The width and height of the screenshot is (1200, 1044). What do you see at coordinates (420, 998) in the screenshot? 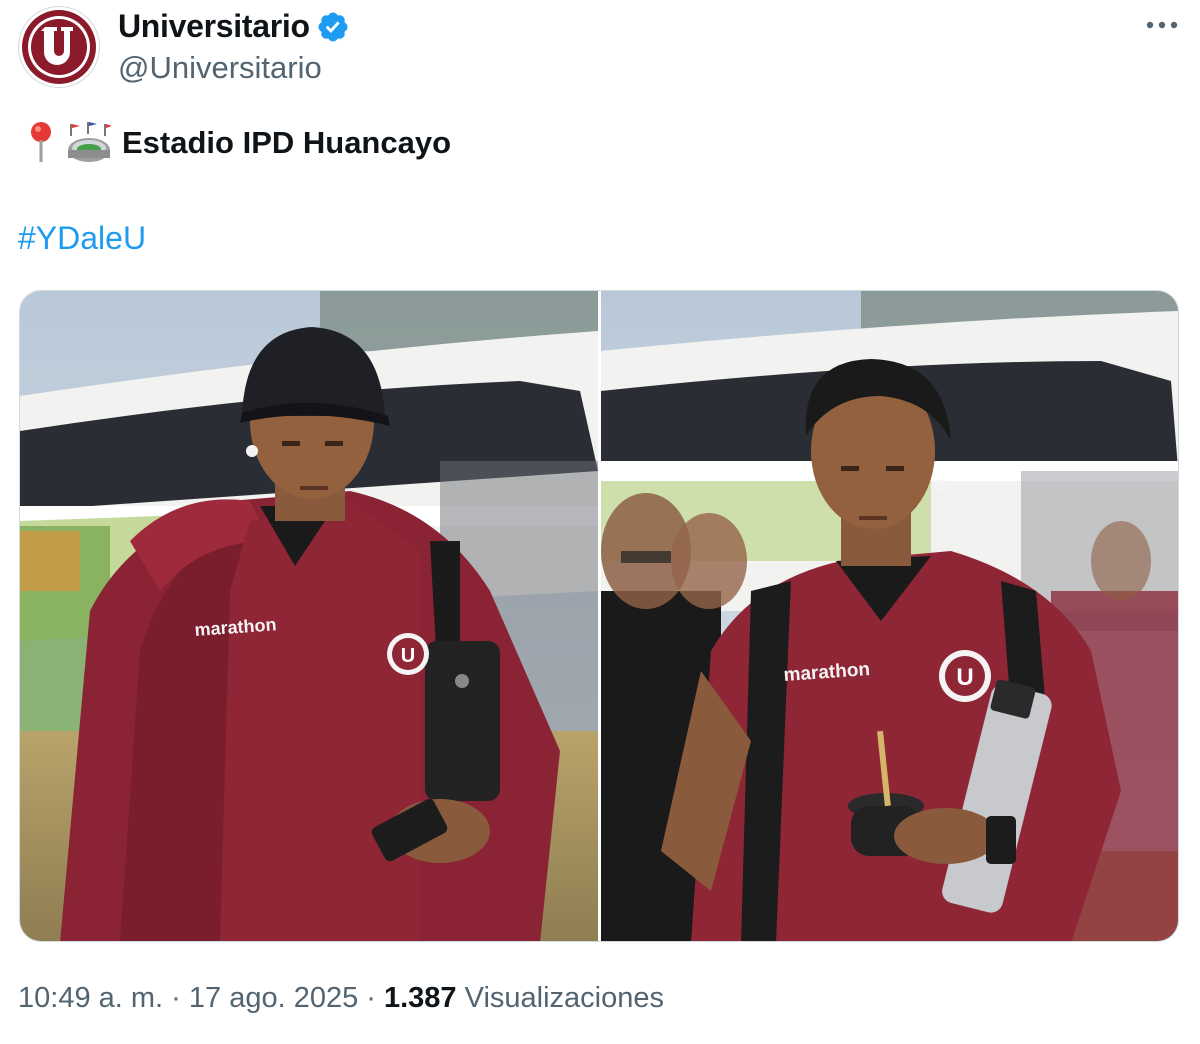
I see `views-count: 1.387` at bounding box center [420, 998].